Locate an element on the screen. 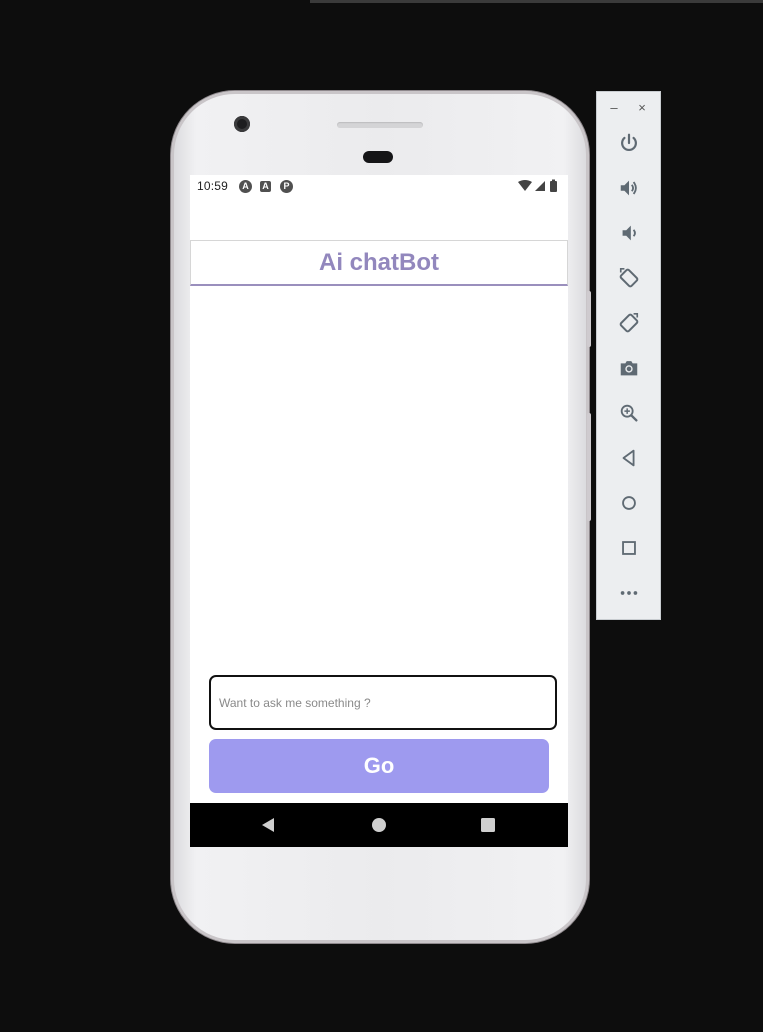  overview-icon is located at coordinates (629, 548).